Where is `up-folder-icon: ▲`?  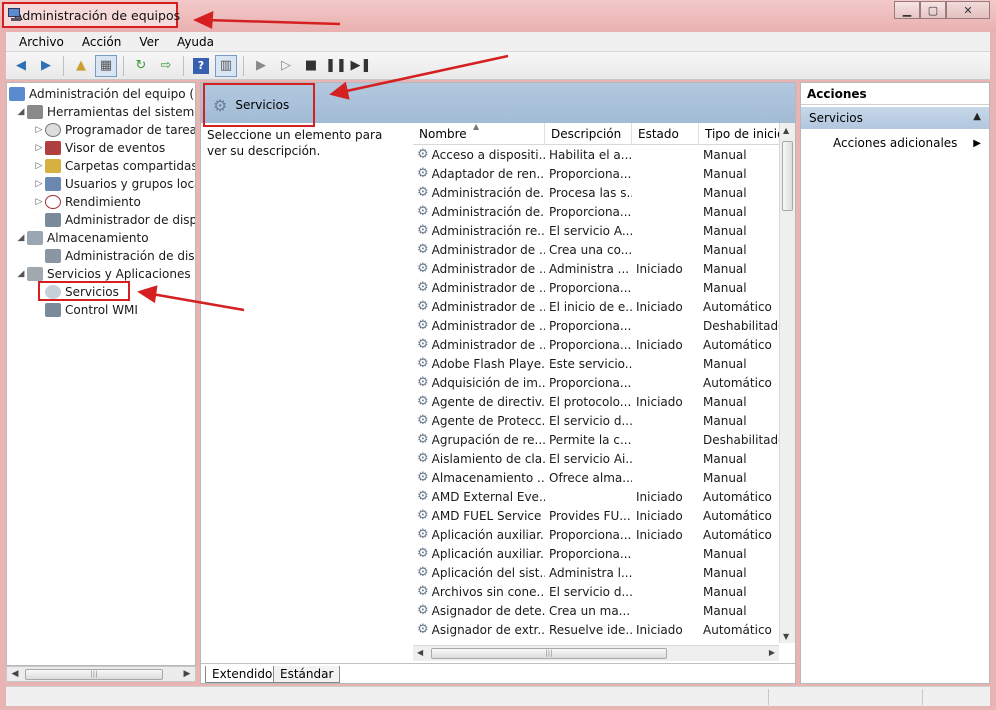
up-folder-icon: ▲ is located at coordinates (81, 66).